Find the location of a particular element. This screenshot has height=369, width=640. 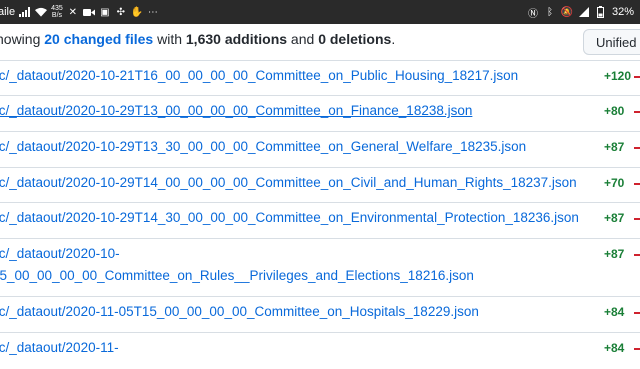

additions-count: 1,630 additions is located at coordinates (236, 39).